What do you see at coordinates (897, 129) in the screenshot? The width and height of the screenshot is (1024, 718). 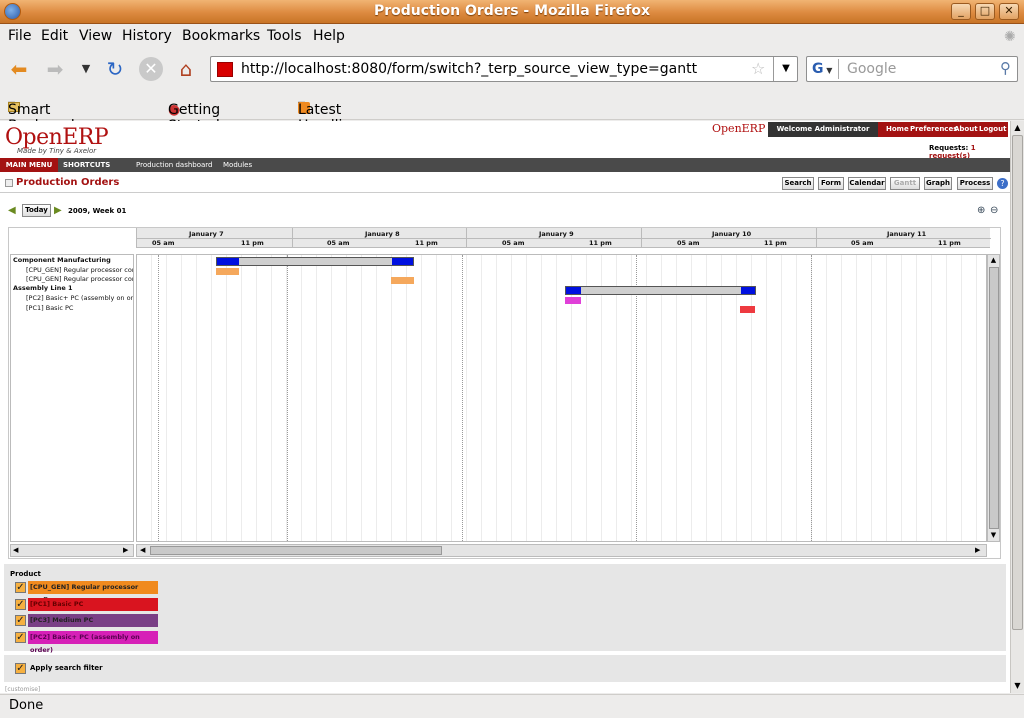 I see `home-link: Home` at bounding box center [897, 129].